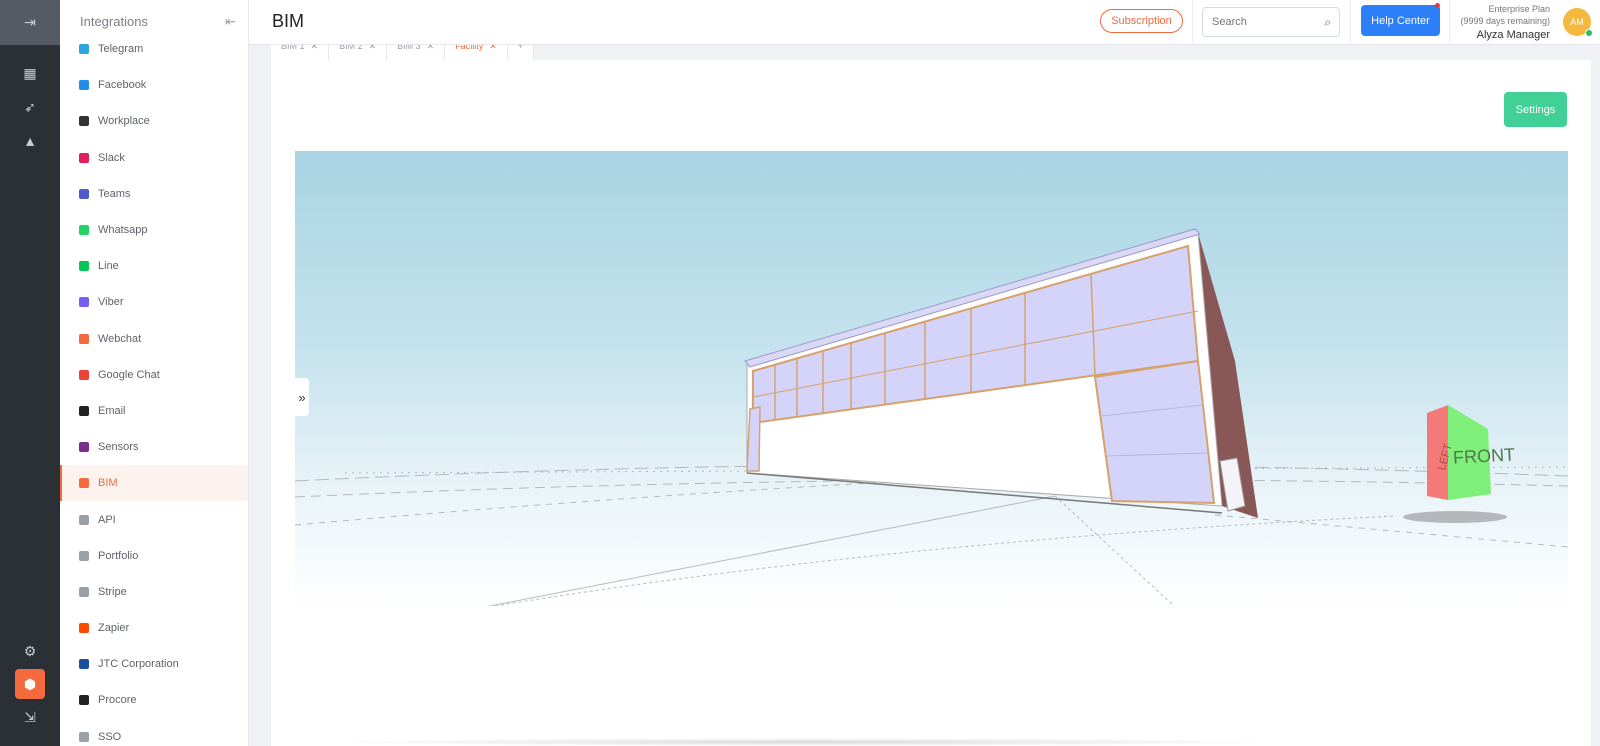 The height and width of the screenshot is (746, 1600). What do you see at coordinates (154, 339) in the screenshot?
I see `sidebar-item-webchat: Webchat` at bounding box center [154, 339].